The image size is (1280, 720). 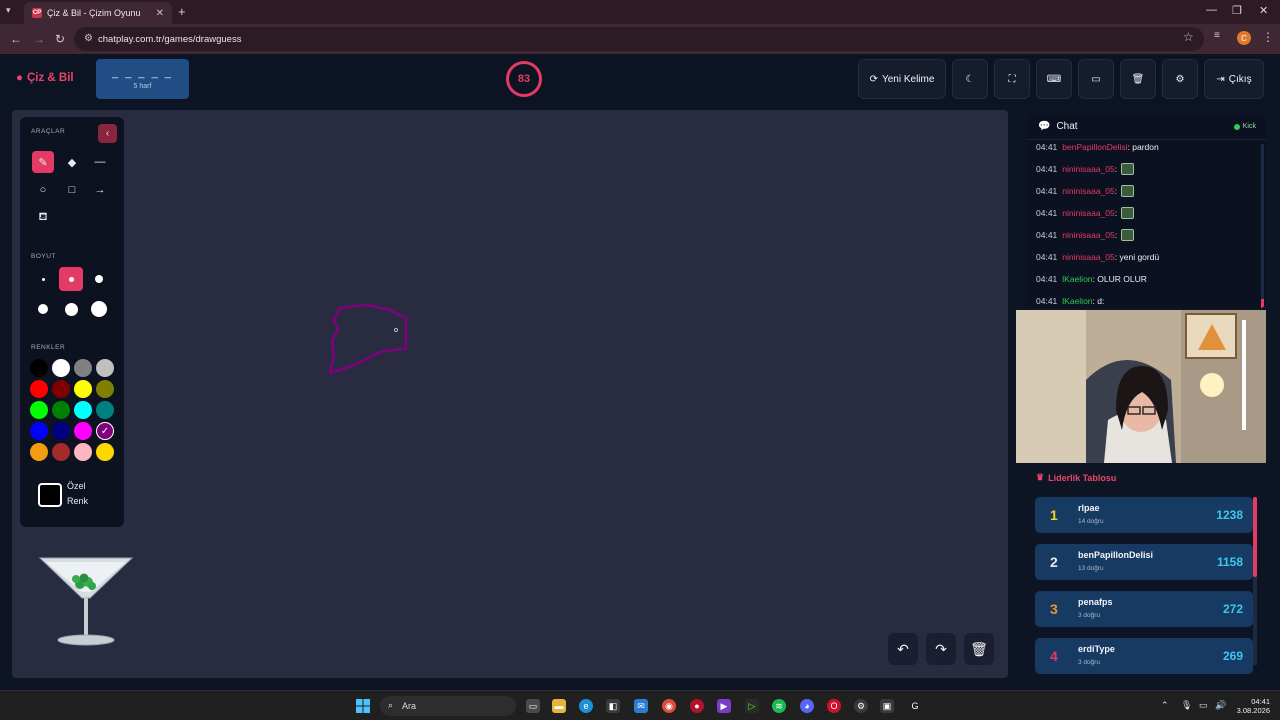 What do you see at coordinates (1144, 515) in the screenshot?
I see `leaderboard-row: 1 rlpae 14 doğru 1238` at bounding box center [1144, 515].